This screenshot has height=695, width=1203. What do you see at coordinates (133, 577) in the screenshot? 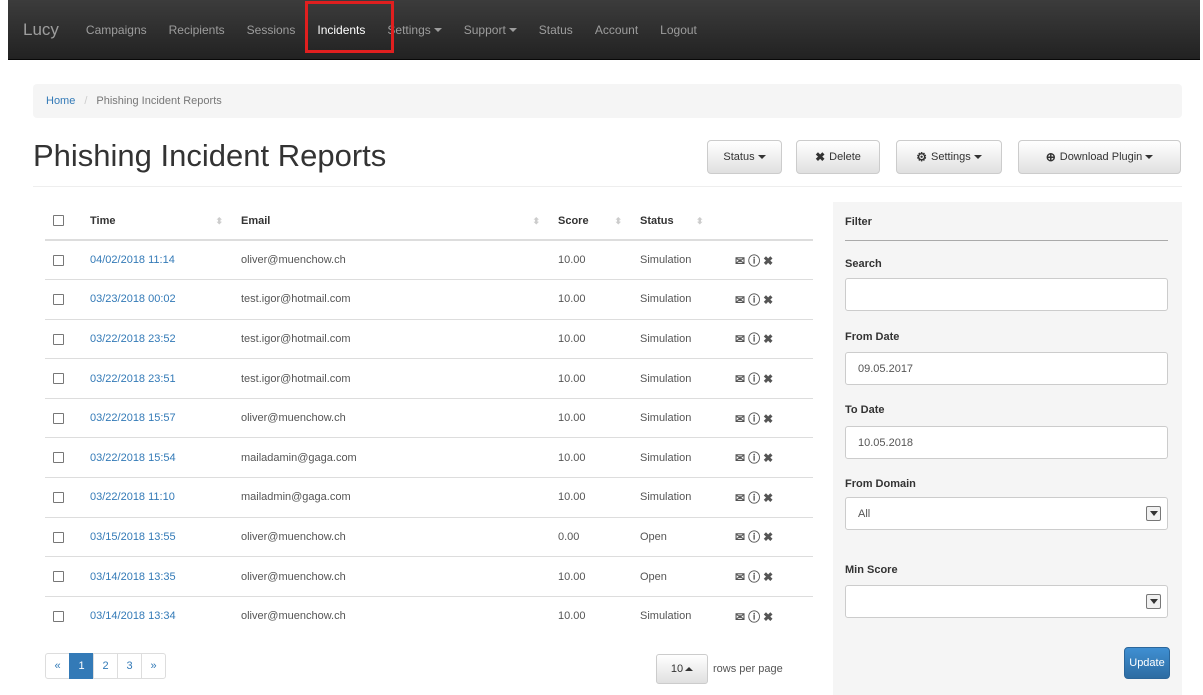
I see `time-link: 03/14/2018 13:35` at bounding box center [133, 577].